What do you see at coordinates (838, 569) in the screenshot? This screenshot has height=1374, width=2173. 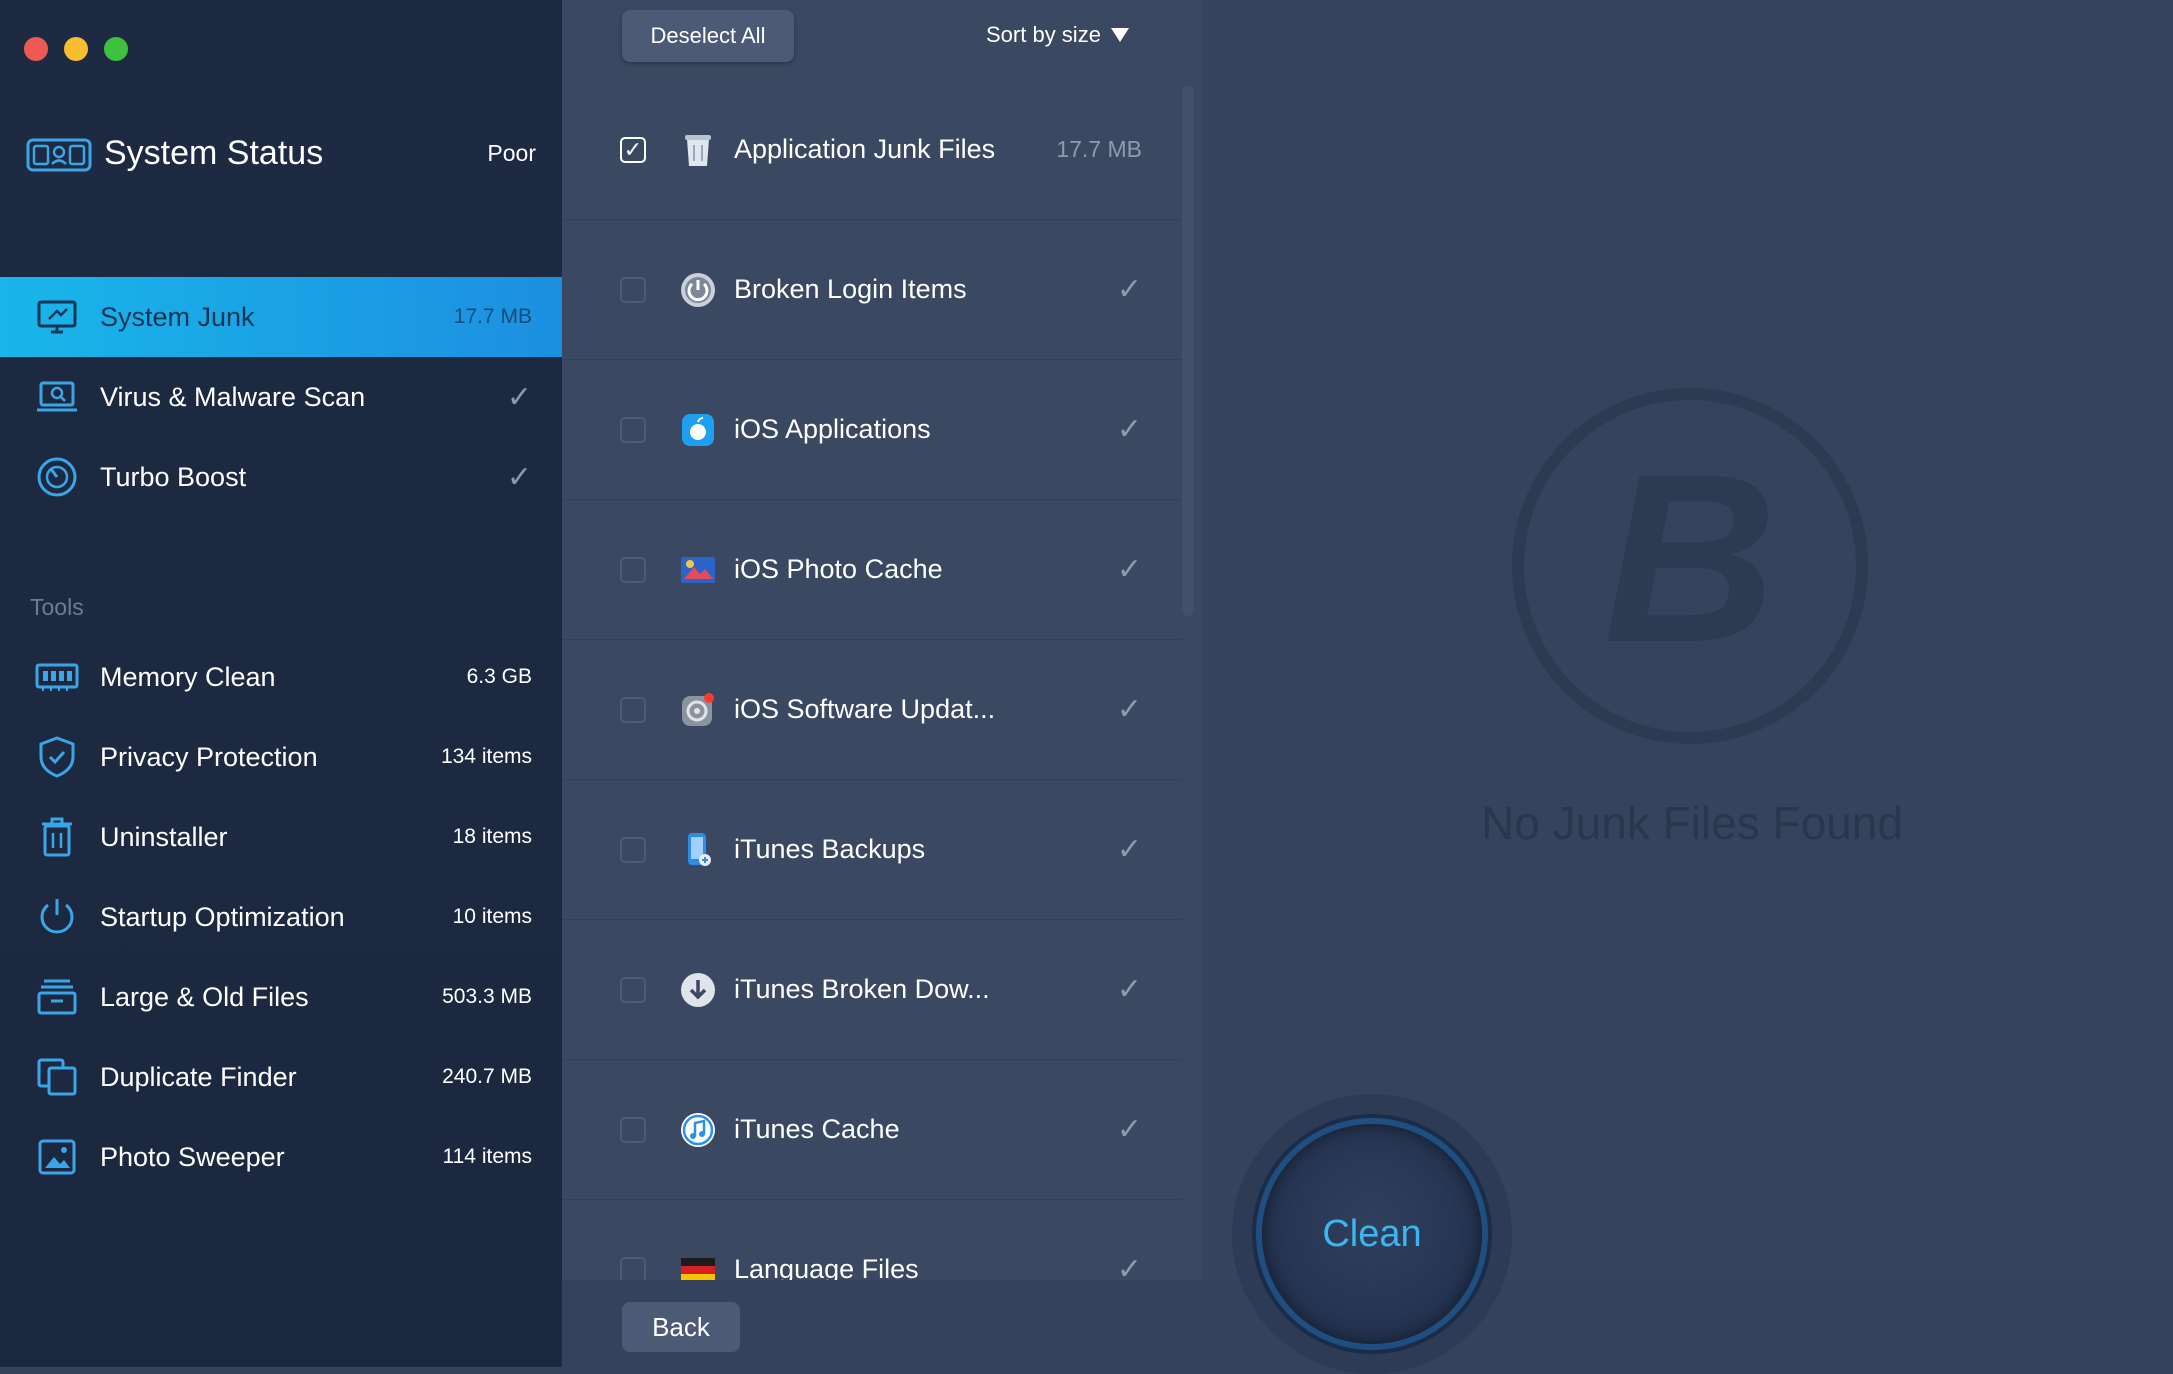 I see `item-name: iOS Photo Cache` at bounding box center [838, 569].